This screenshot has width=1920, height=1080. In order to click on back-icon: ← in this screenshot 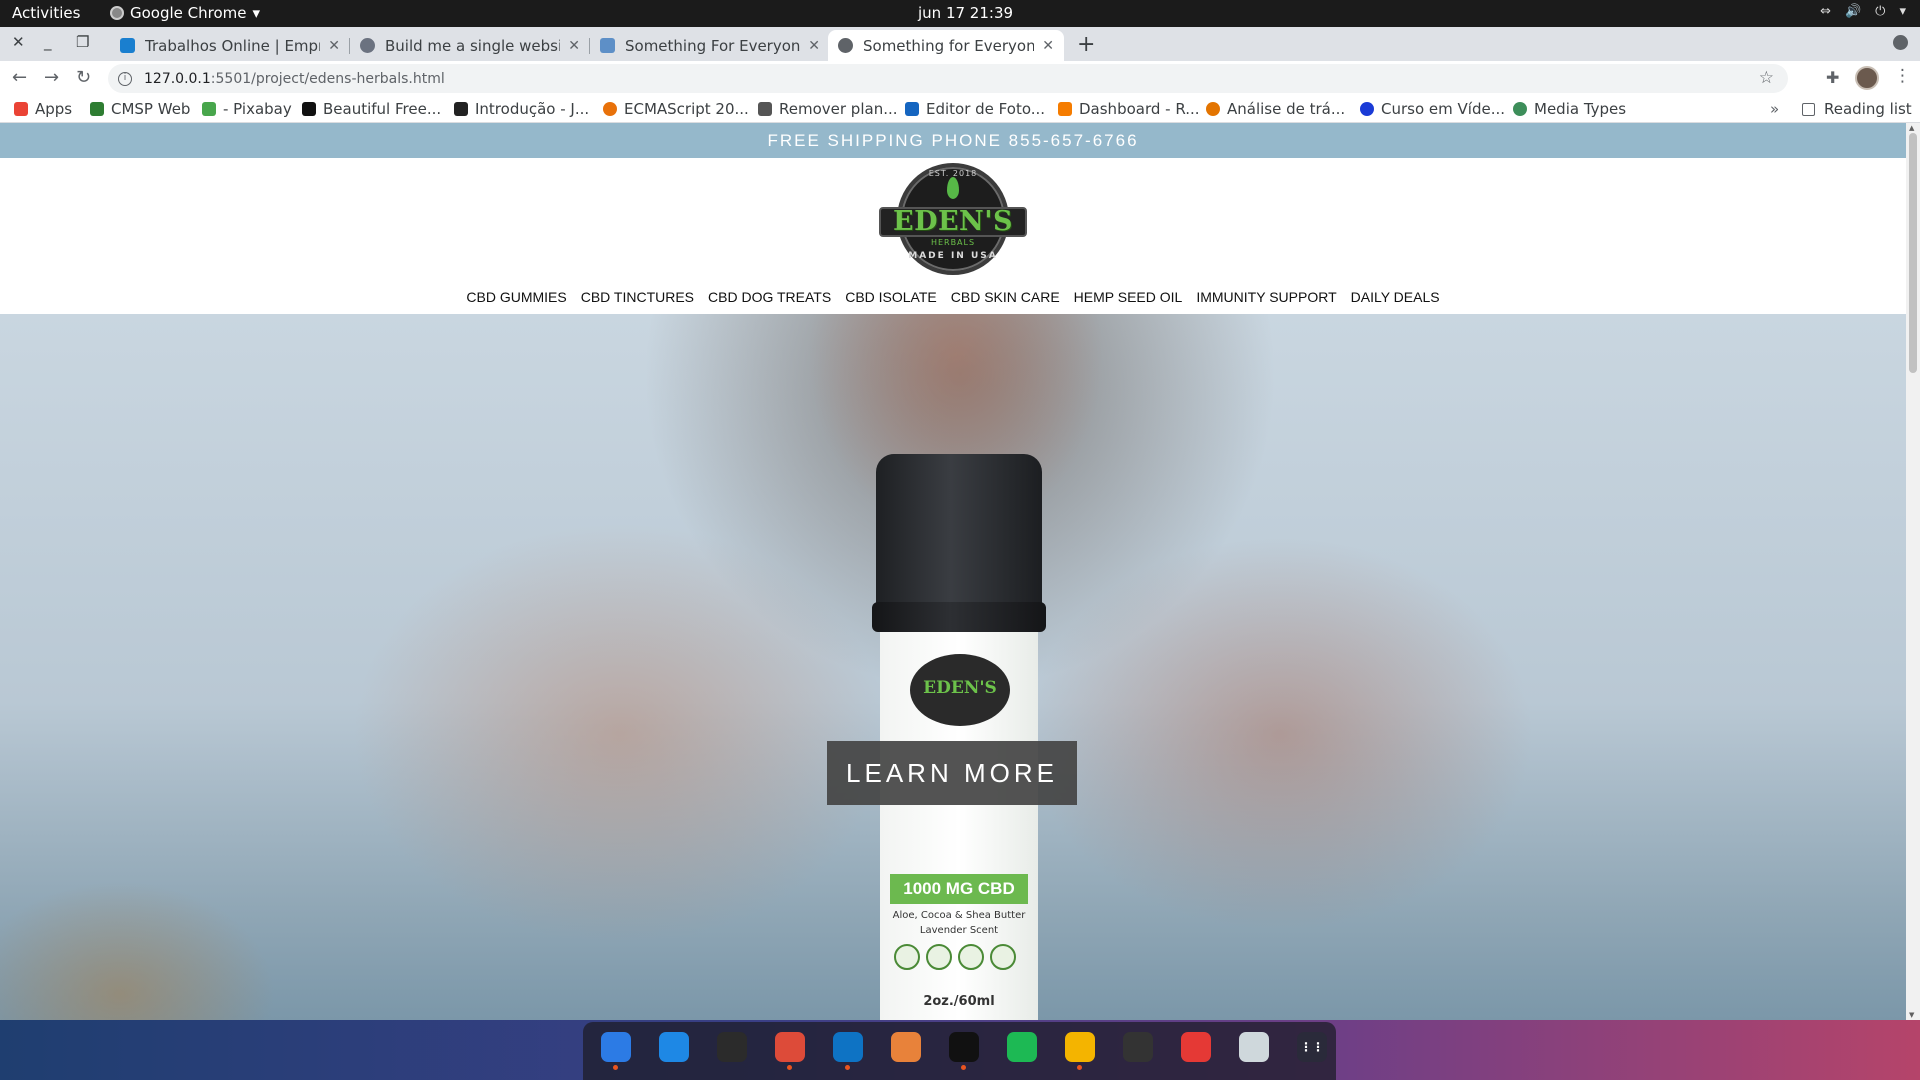, I will do `click(19, 77)`.